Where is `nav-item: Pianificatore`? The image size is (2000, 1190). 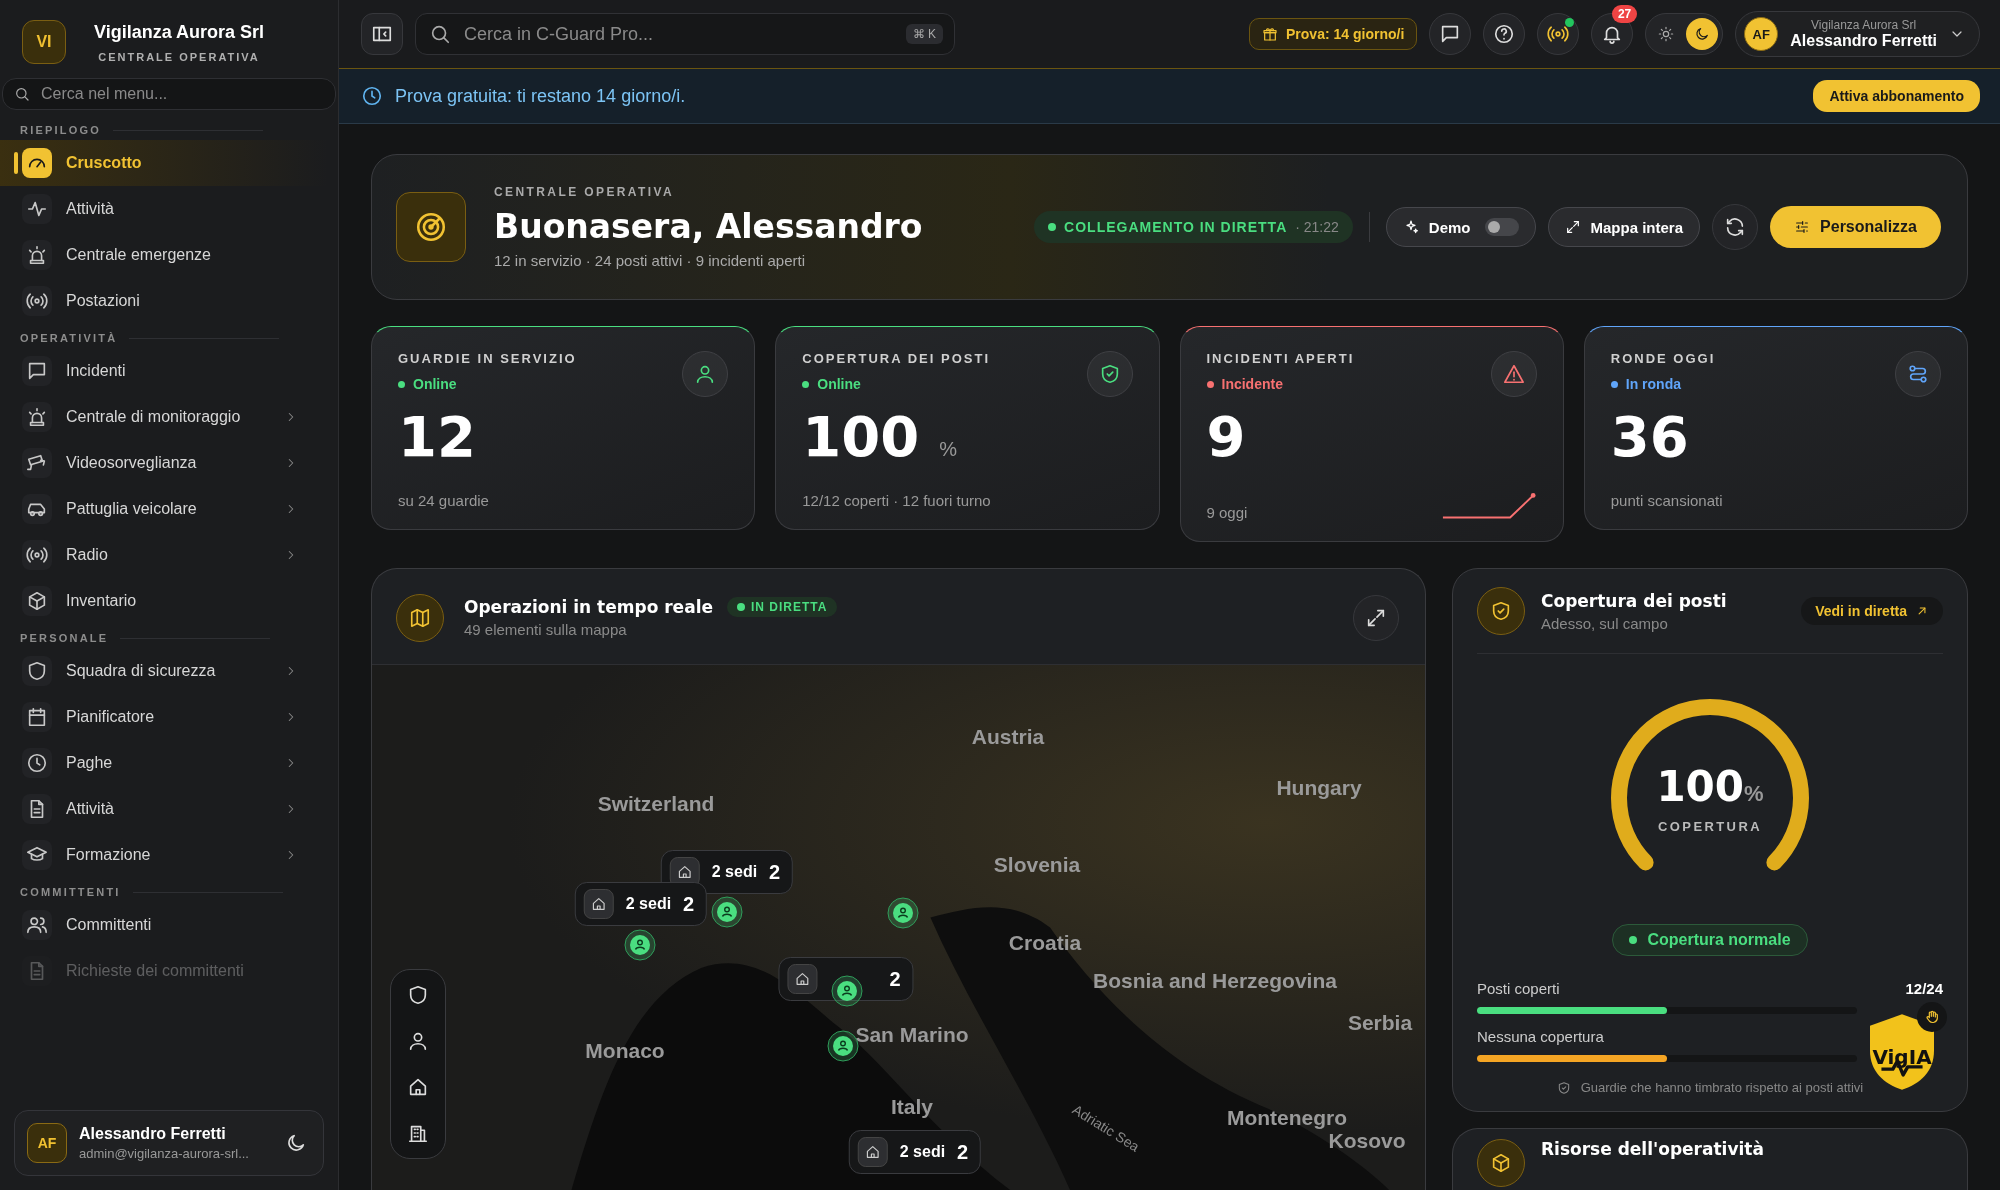
nav-item: Pianificatore is located at coordinates (164, 717).